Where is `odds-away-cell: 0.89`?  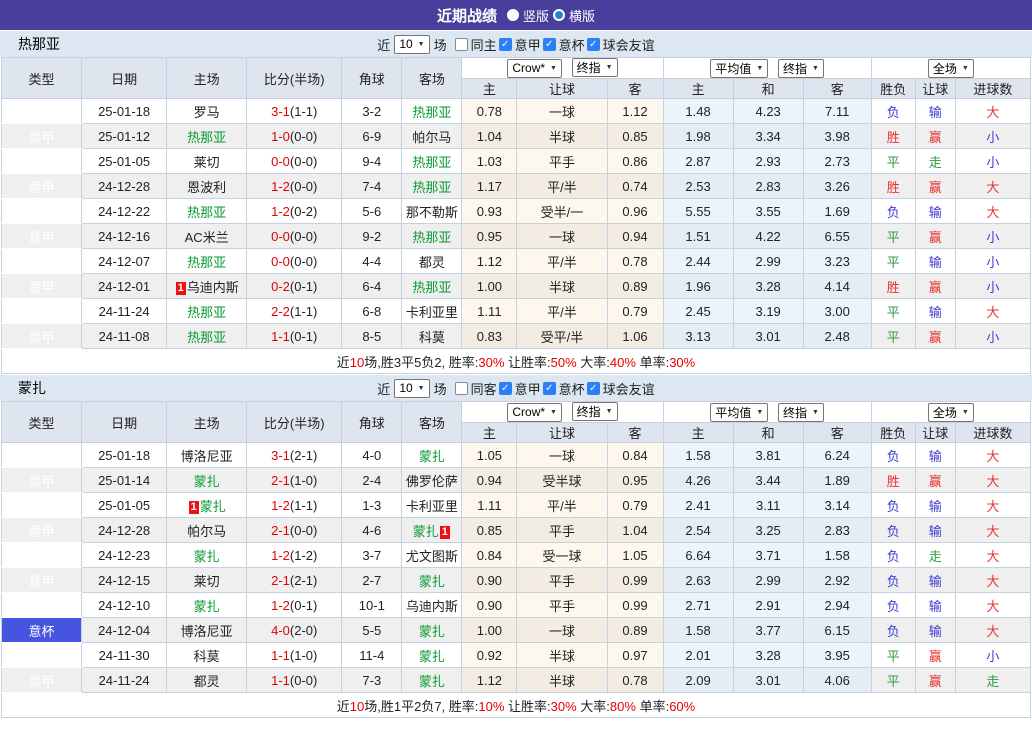
odds-away-cell: 0.89 is located at coordinates (635, 286).